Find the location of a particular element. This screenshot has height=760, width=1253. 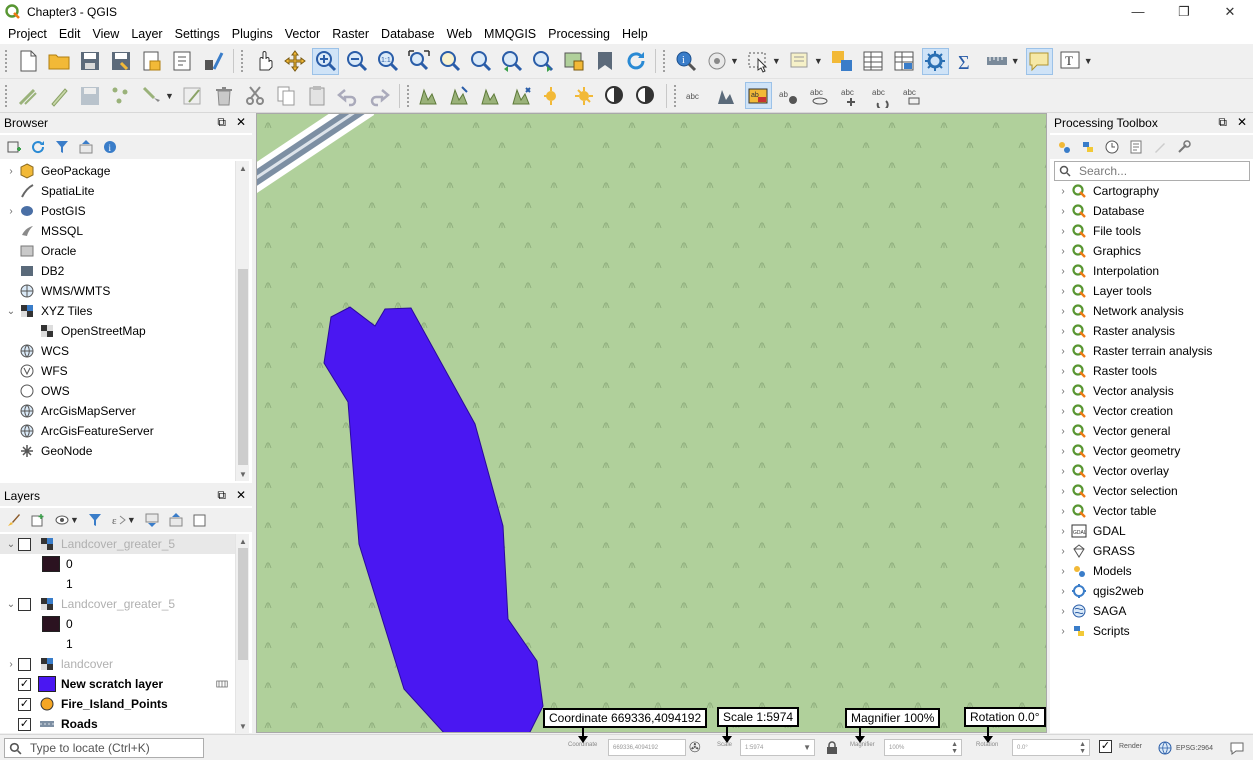

undo-icon is located at coordinates (348, 95).